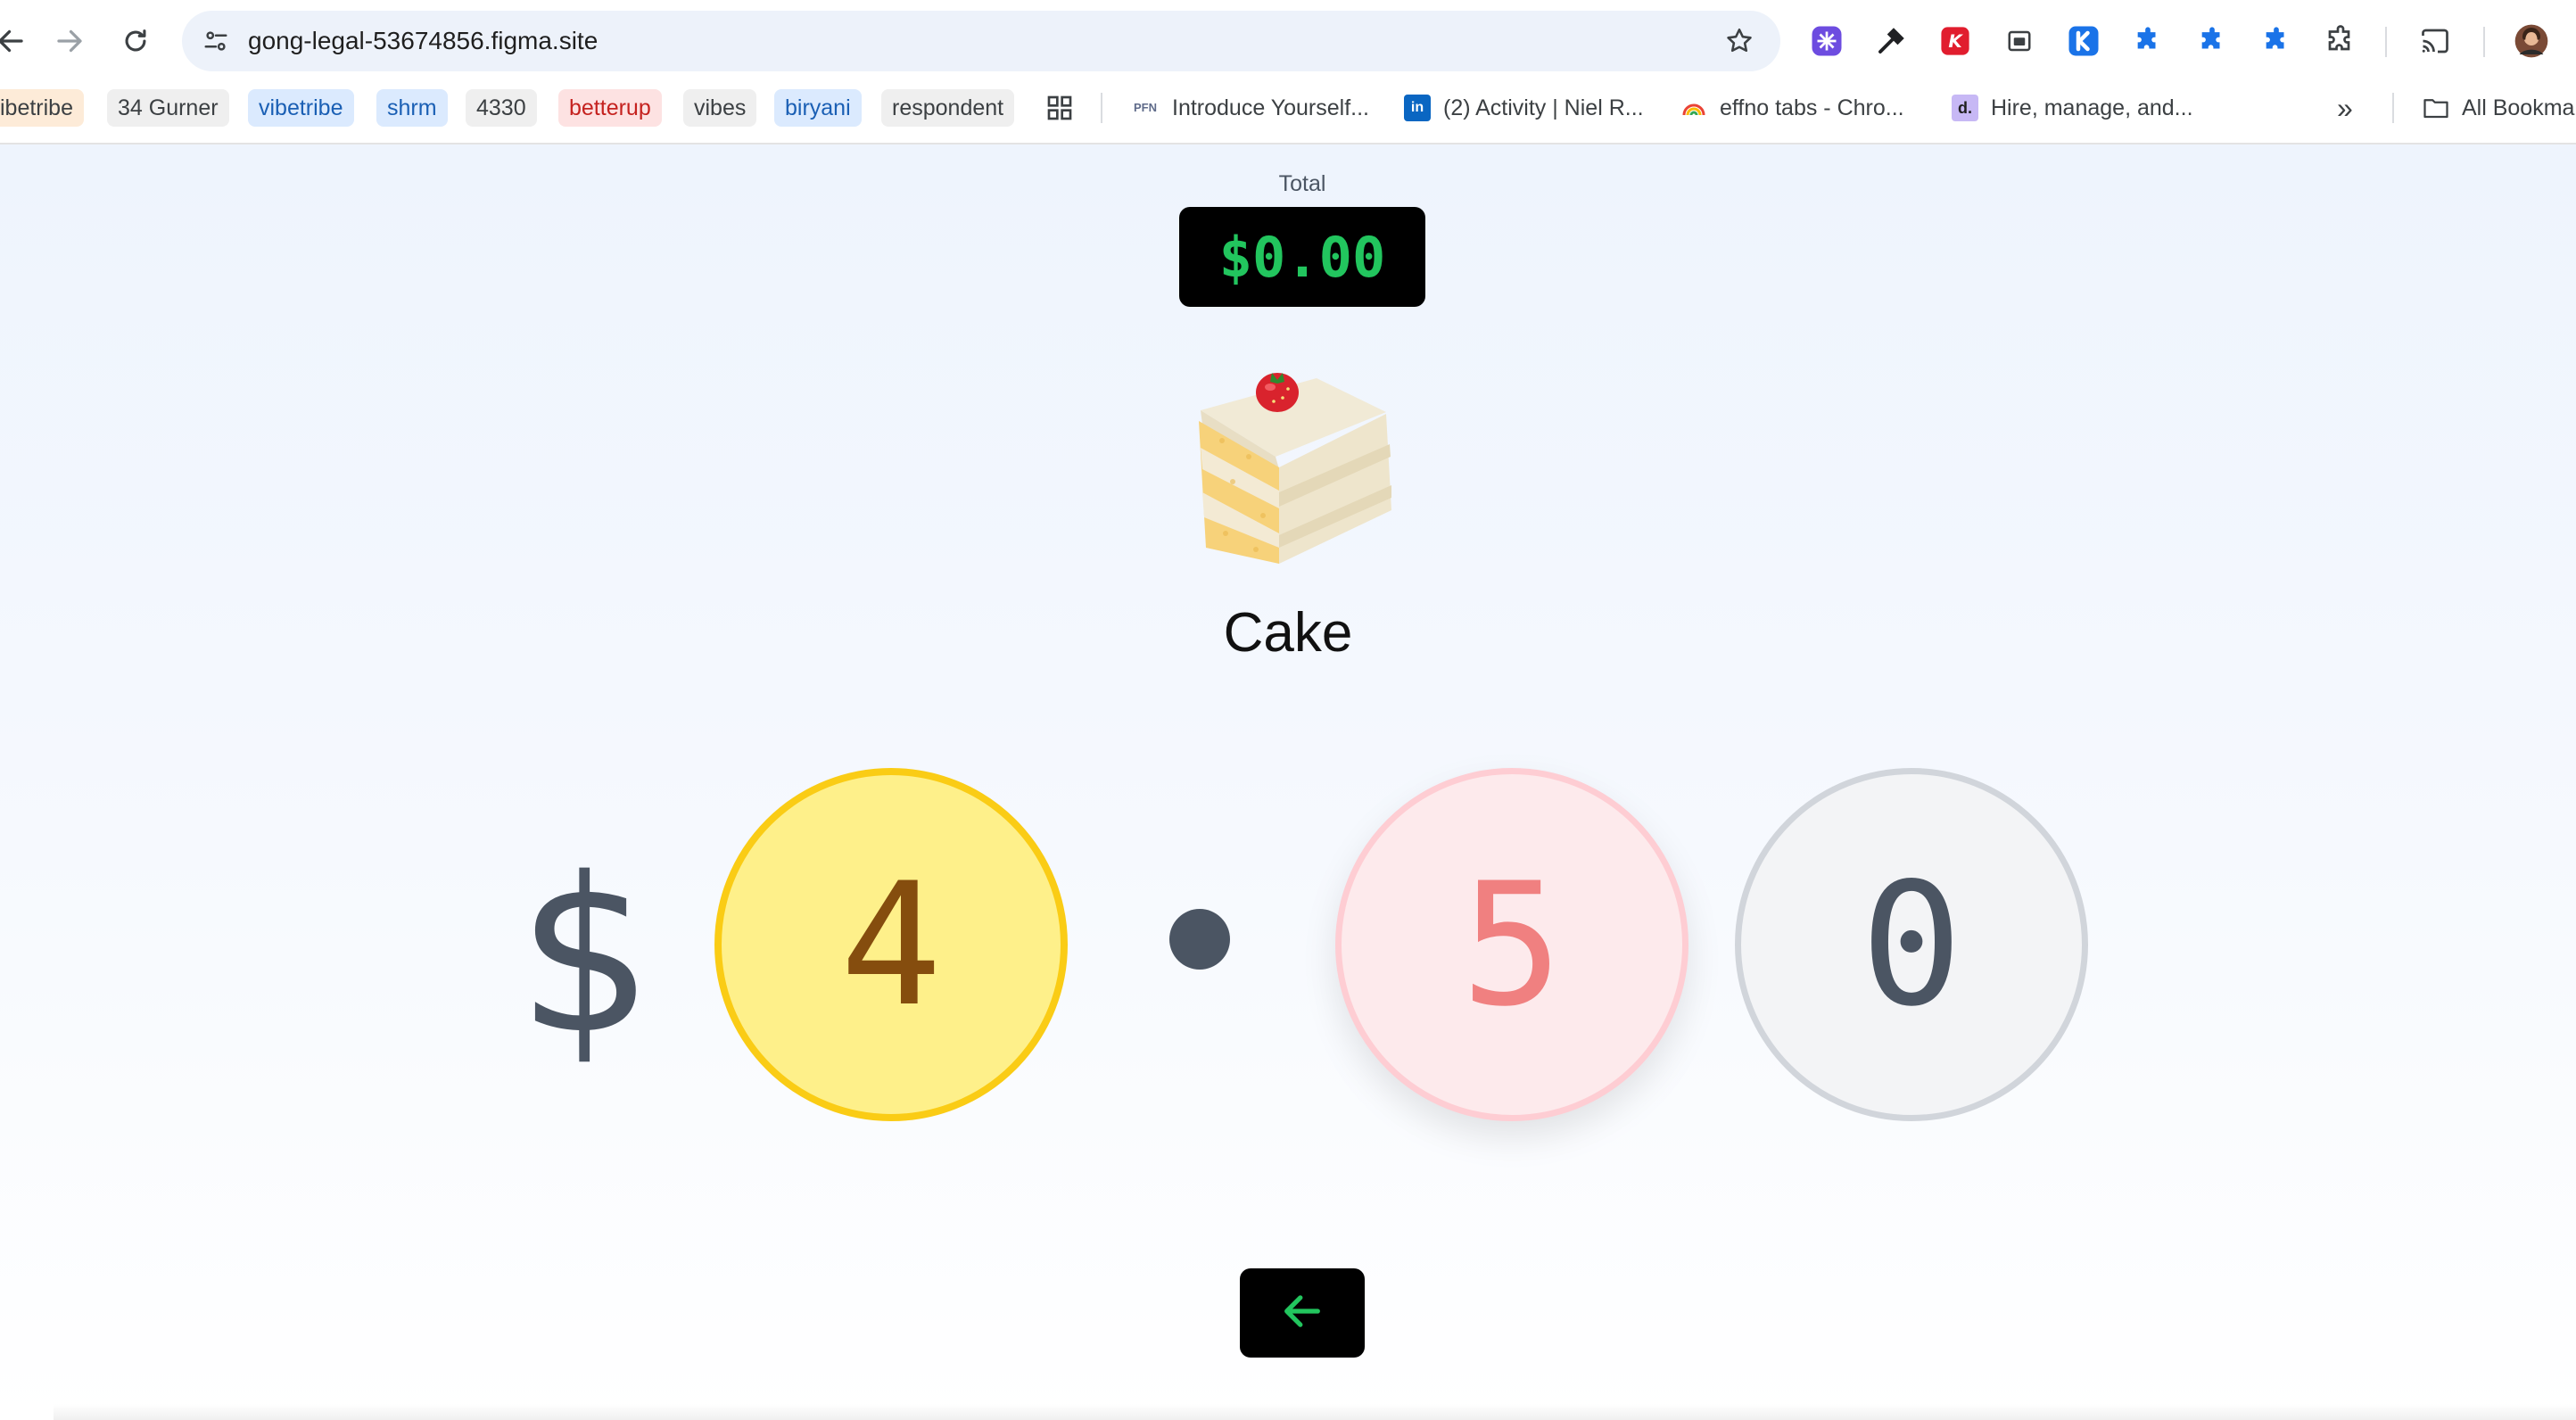 The image size is (2576, 1420). What do you see at coordinates (2436, 108) in the screenshot?
I see `folder-icon` at bounding box center [2436, 108].